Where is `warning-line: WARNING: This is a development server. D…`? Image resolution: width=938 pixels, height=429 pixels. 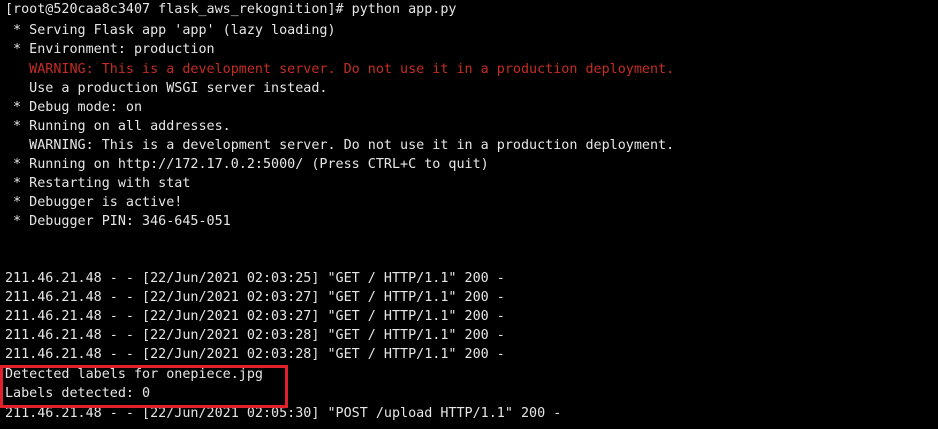 warning-line: WARNING: This is a development server. D… is located at coordinates (340, 145).